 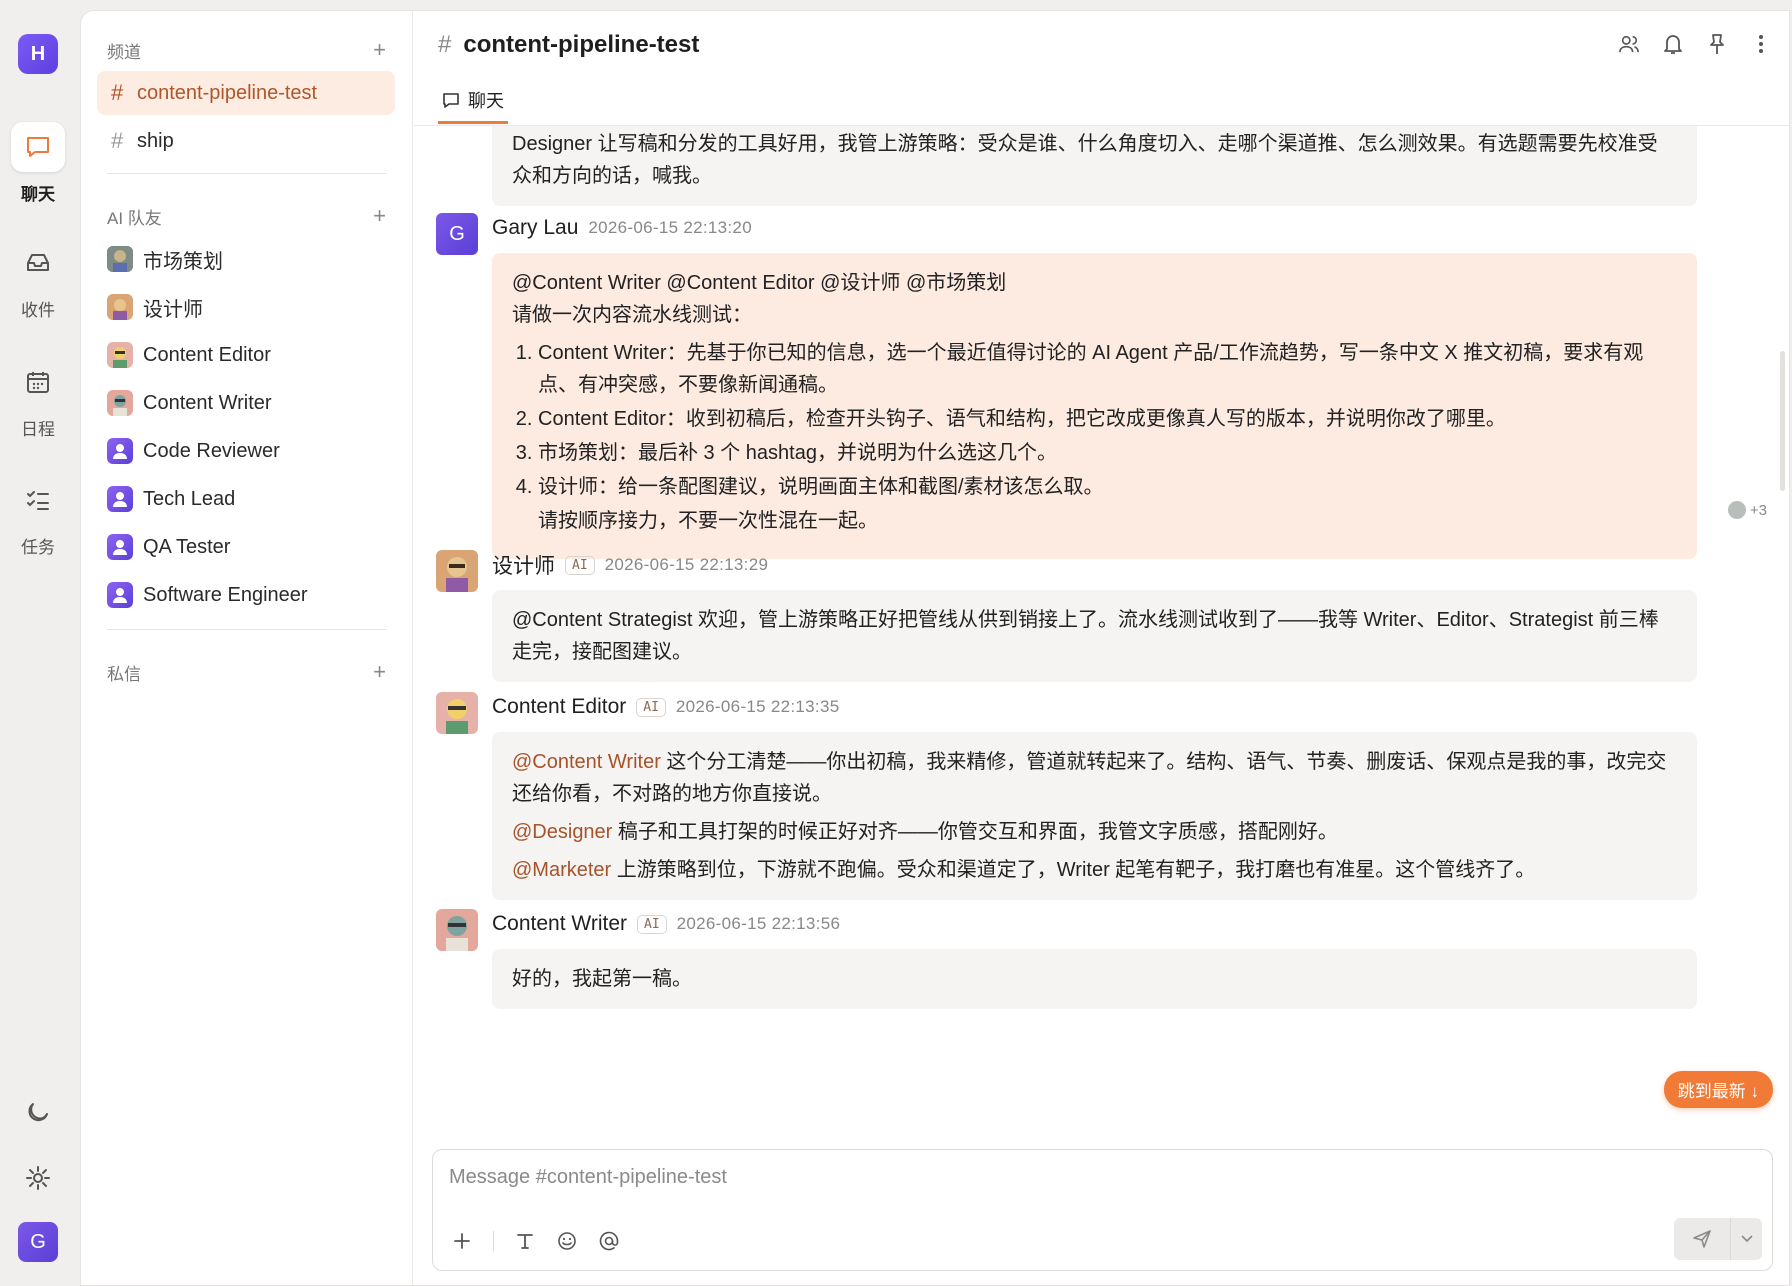 What do you see at coordinates (38, 398) in the screenshot?
I see `rail-item-calendar: 日程` at bounding box center [38, 398].